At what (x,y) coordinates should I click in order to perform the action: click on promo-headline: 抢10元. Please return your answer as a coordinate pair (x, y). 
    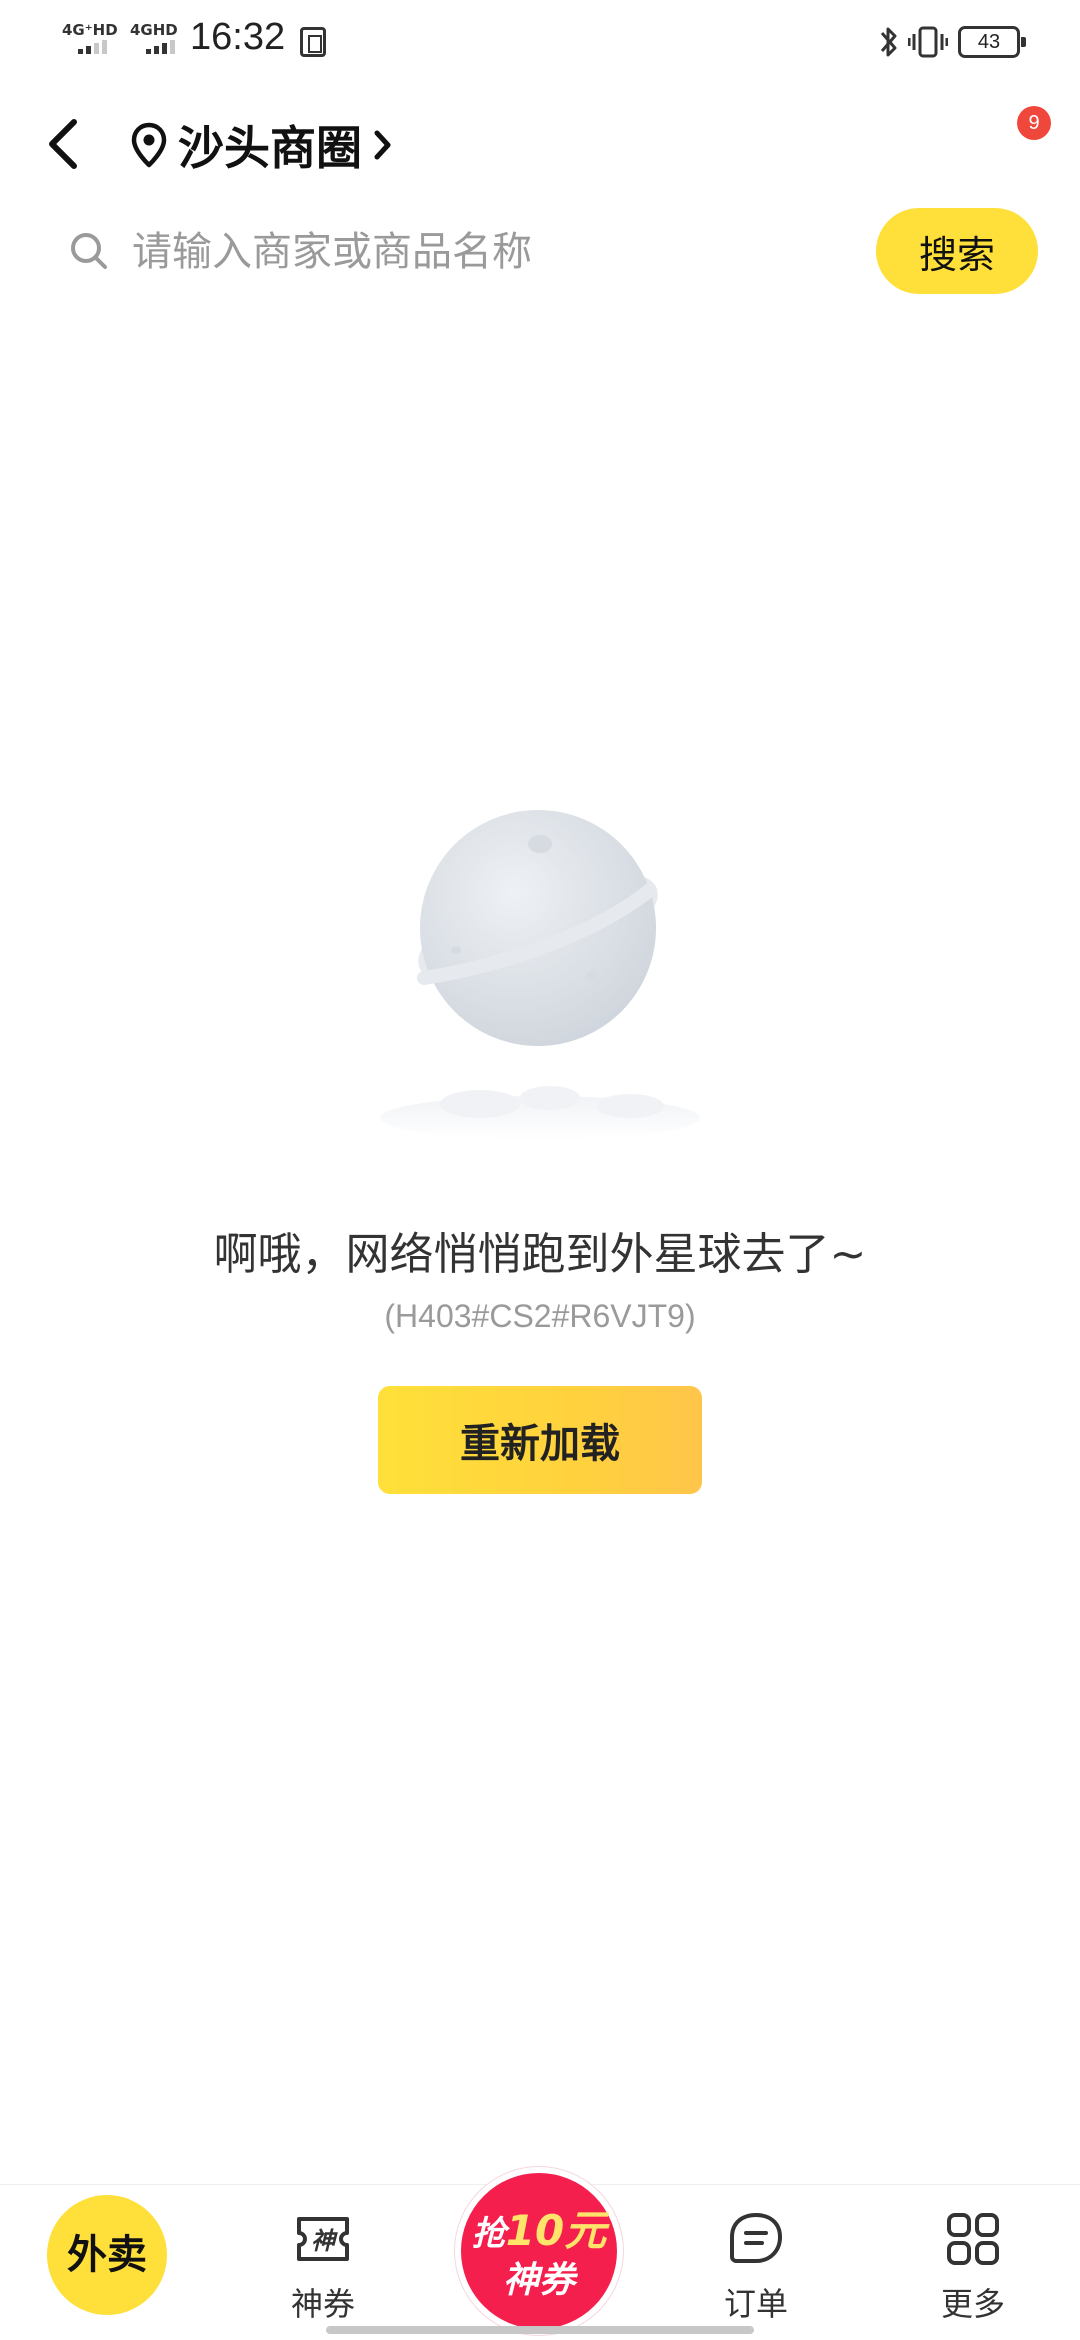
    Looking at the image, I should click on (539, 2227).